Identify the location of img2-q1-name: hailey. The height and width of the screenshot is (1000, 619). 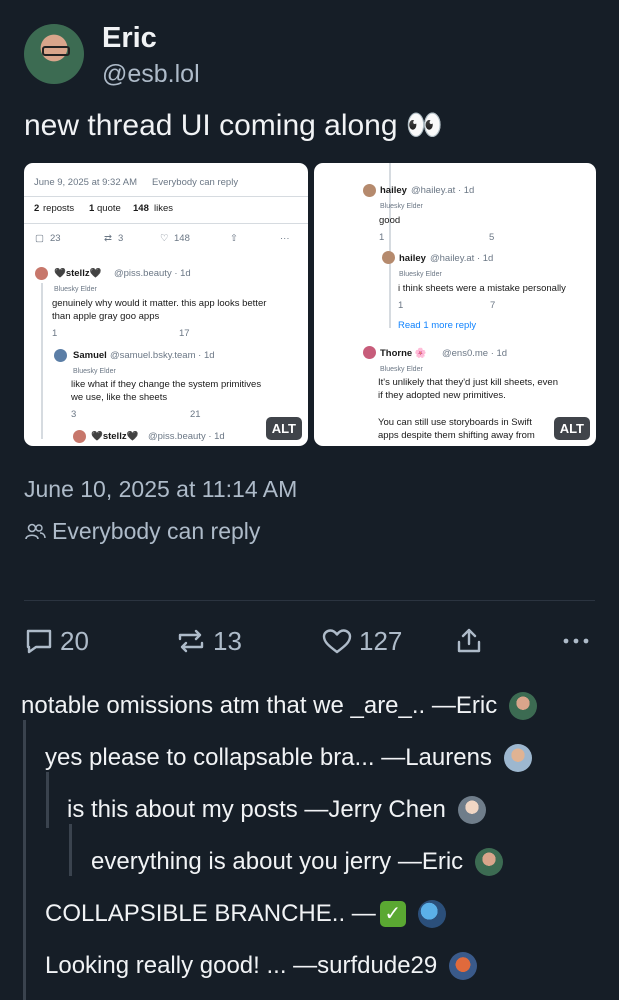
(393, 190).